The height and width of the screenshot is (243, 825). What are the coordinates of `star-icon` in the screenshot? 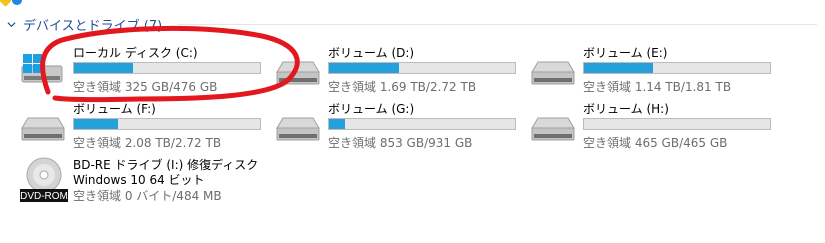 It's located at (6, 3).